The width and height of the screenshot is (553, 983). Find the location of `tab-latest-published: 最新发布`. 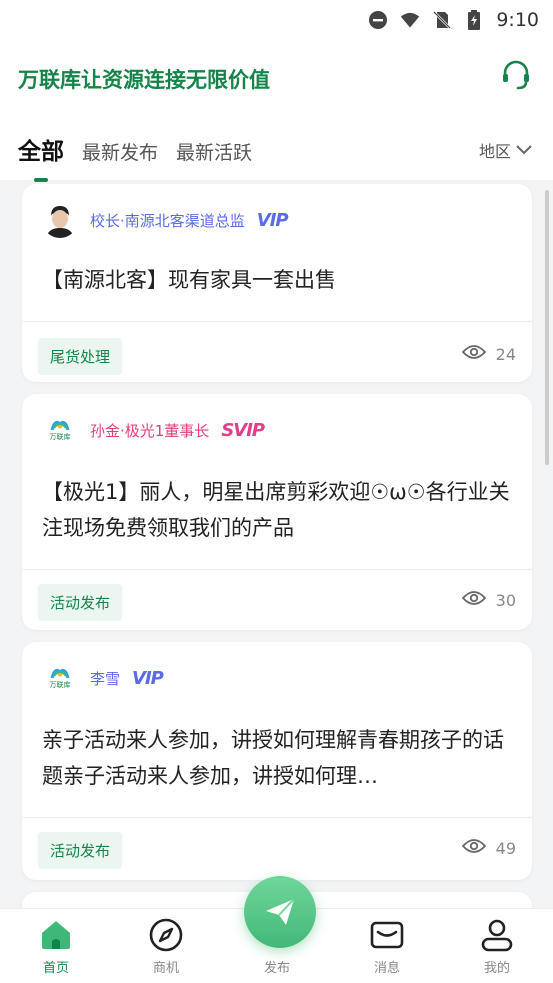

tab-latest-published: 最新发布 is located at coordinates (120, 151).